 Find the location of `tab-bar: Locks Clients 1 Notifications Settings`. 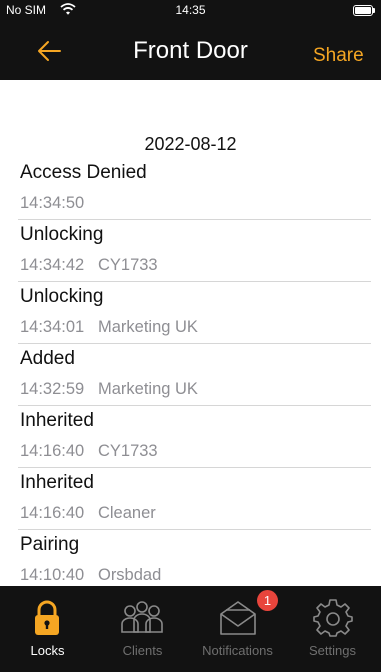

tab-bar: Locks Clients 1 Notifications Settings is located at coordinates (190, 629).